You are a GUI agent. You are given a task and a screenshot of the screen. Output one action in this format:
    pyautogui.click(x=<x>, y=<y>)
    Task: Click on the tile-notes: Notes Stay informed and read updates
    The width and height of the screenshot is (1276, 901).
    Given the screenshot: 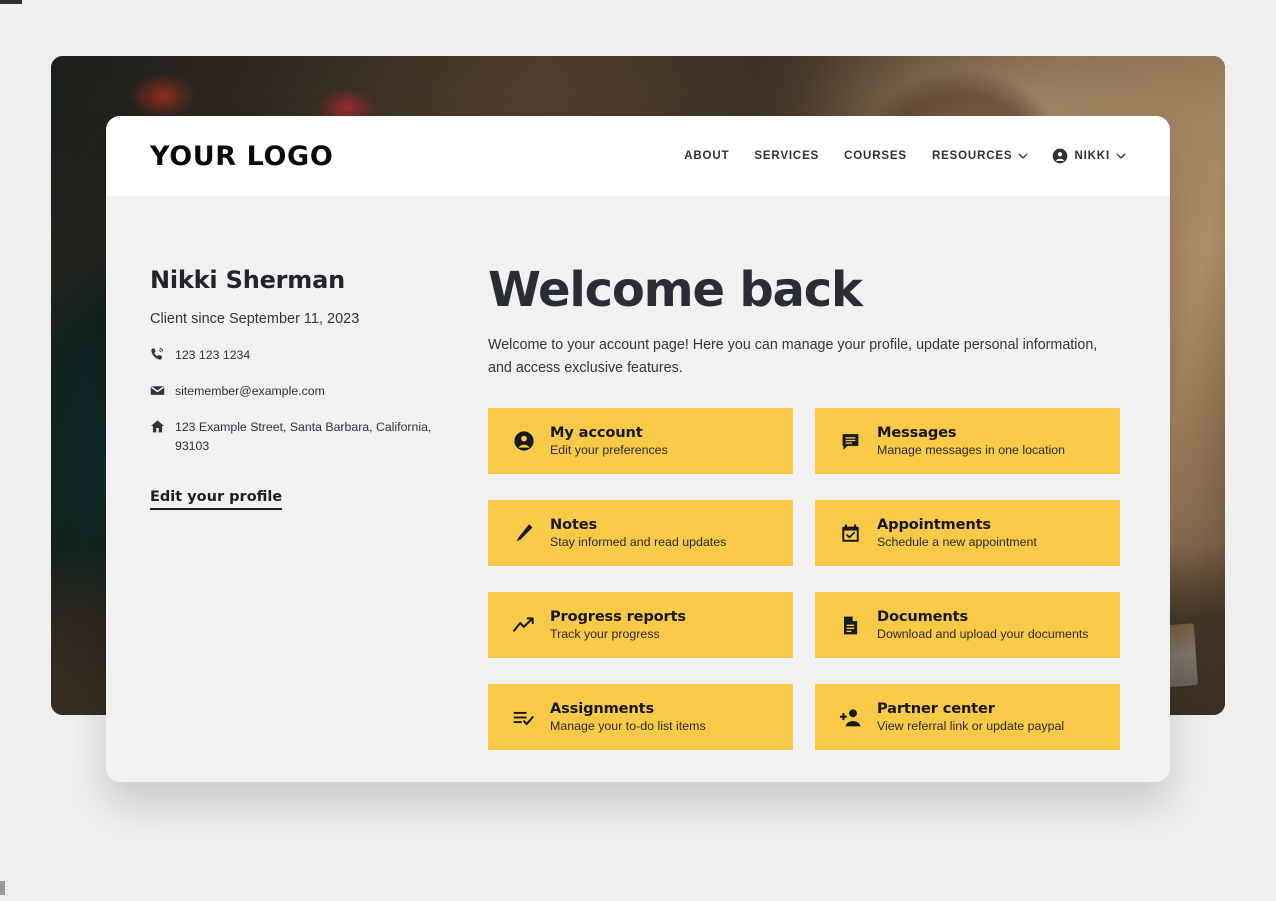 What is the action you would take?
    pyautogui.click(x=640, y=533)
    